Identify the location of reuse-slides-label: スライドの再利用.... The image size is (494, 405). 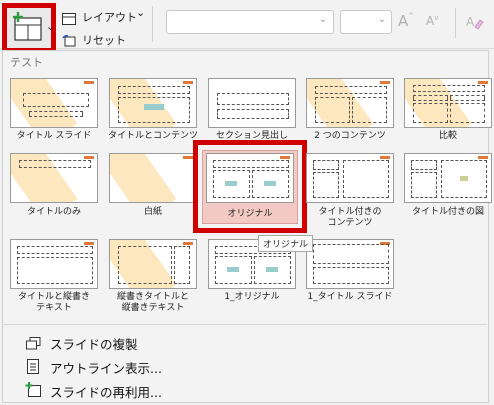
(106, 392).